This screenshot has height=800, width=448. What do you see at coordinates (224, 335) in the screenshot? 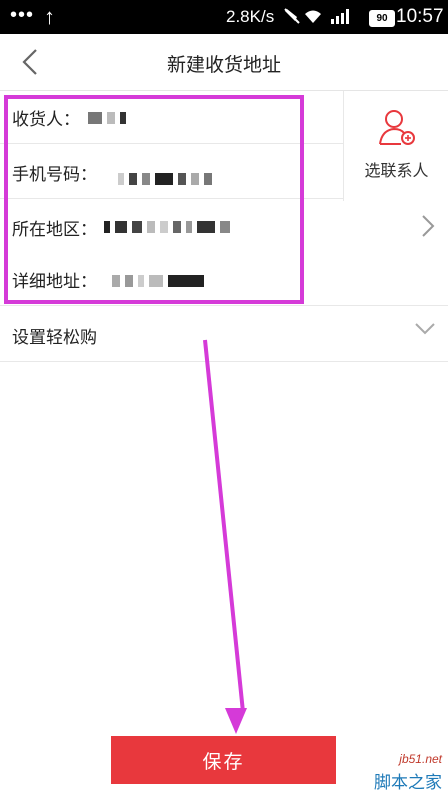
I see `easy-buy-row: 设置轻松购` at bounding box center [224, 335].